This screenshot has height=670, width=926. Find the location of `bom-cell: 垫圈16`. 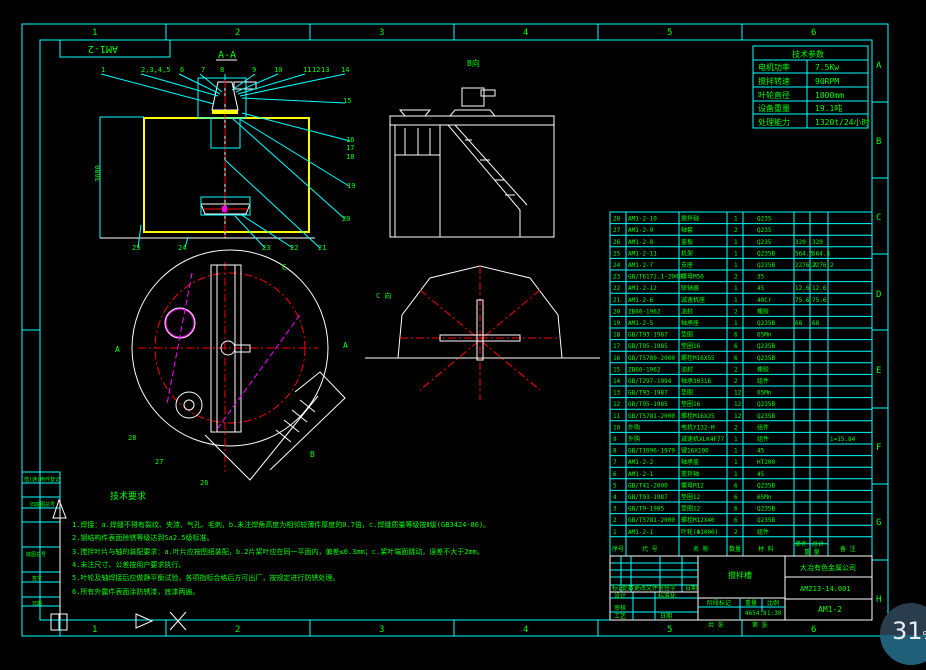

bom-cell: 垫圈16 is located at coordinates (691, 346).